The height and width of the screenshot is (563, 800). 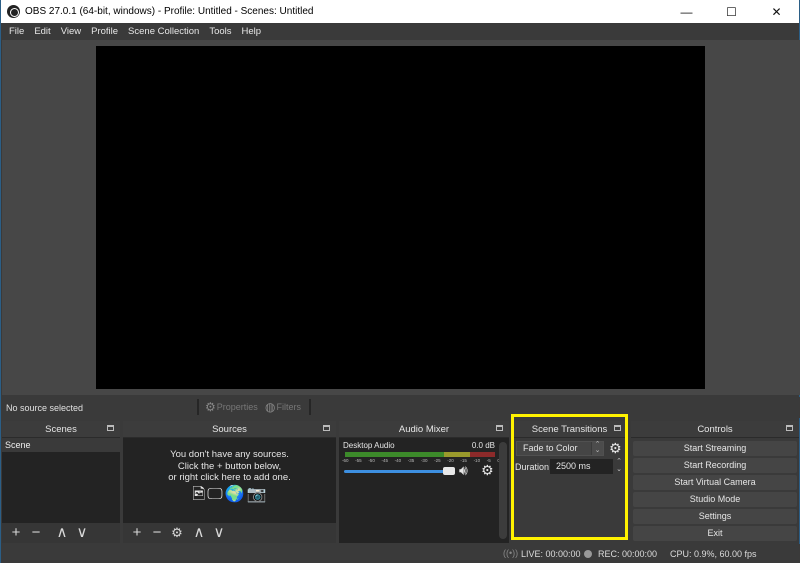 I want to click on maximize-button: ☐, so click(x=731, y=11).